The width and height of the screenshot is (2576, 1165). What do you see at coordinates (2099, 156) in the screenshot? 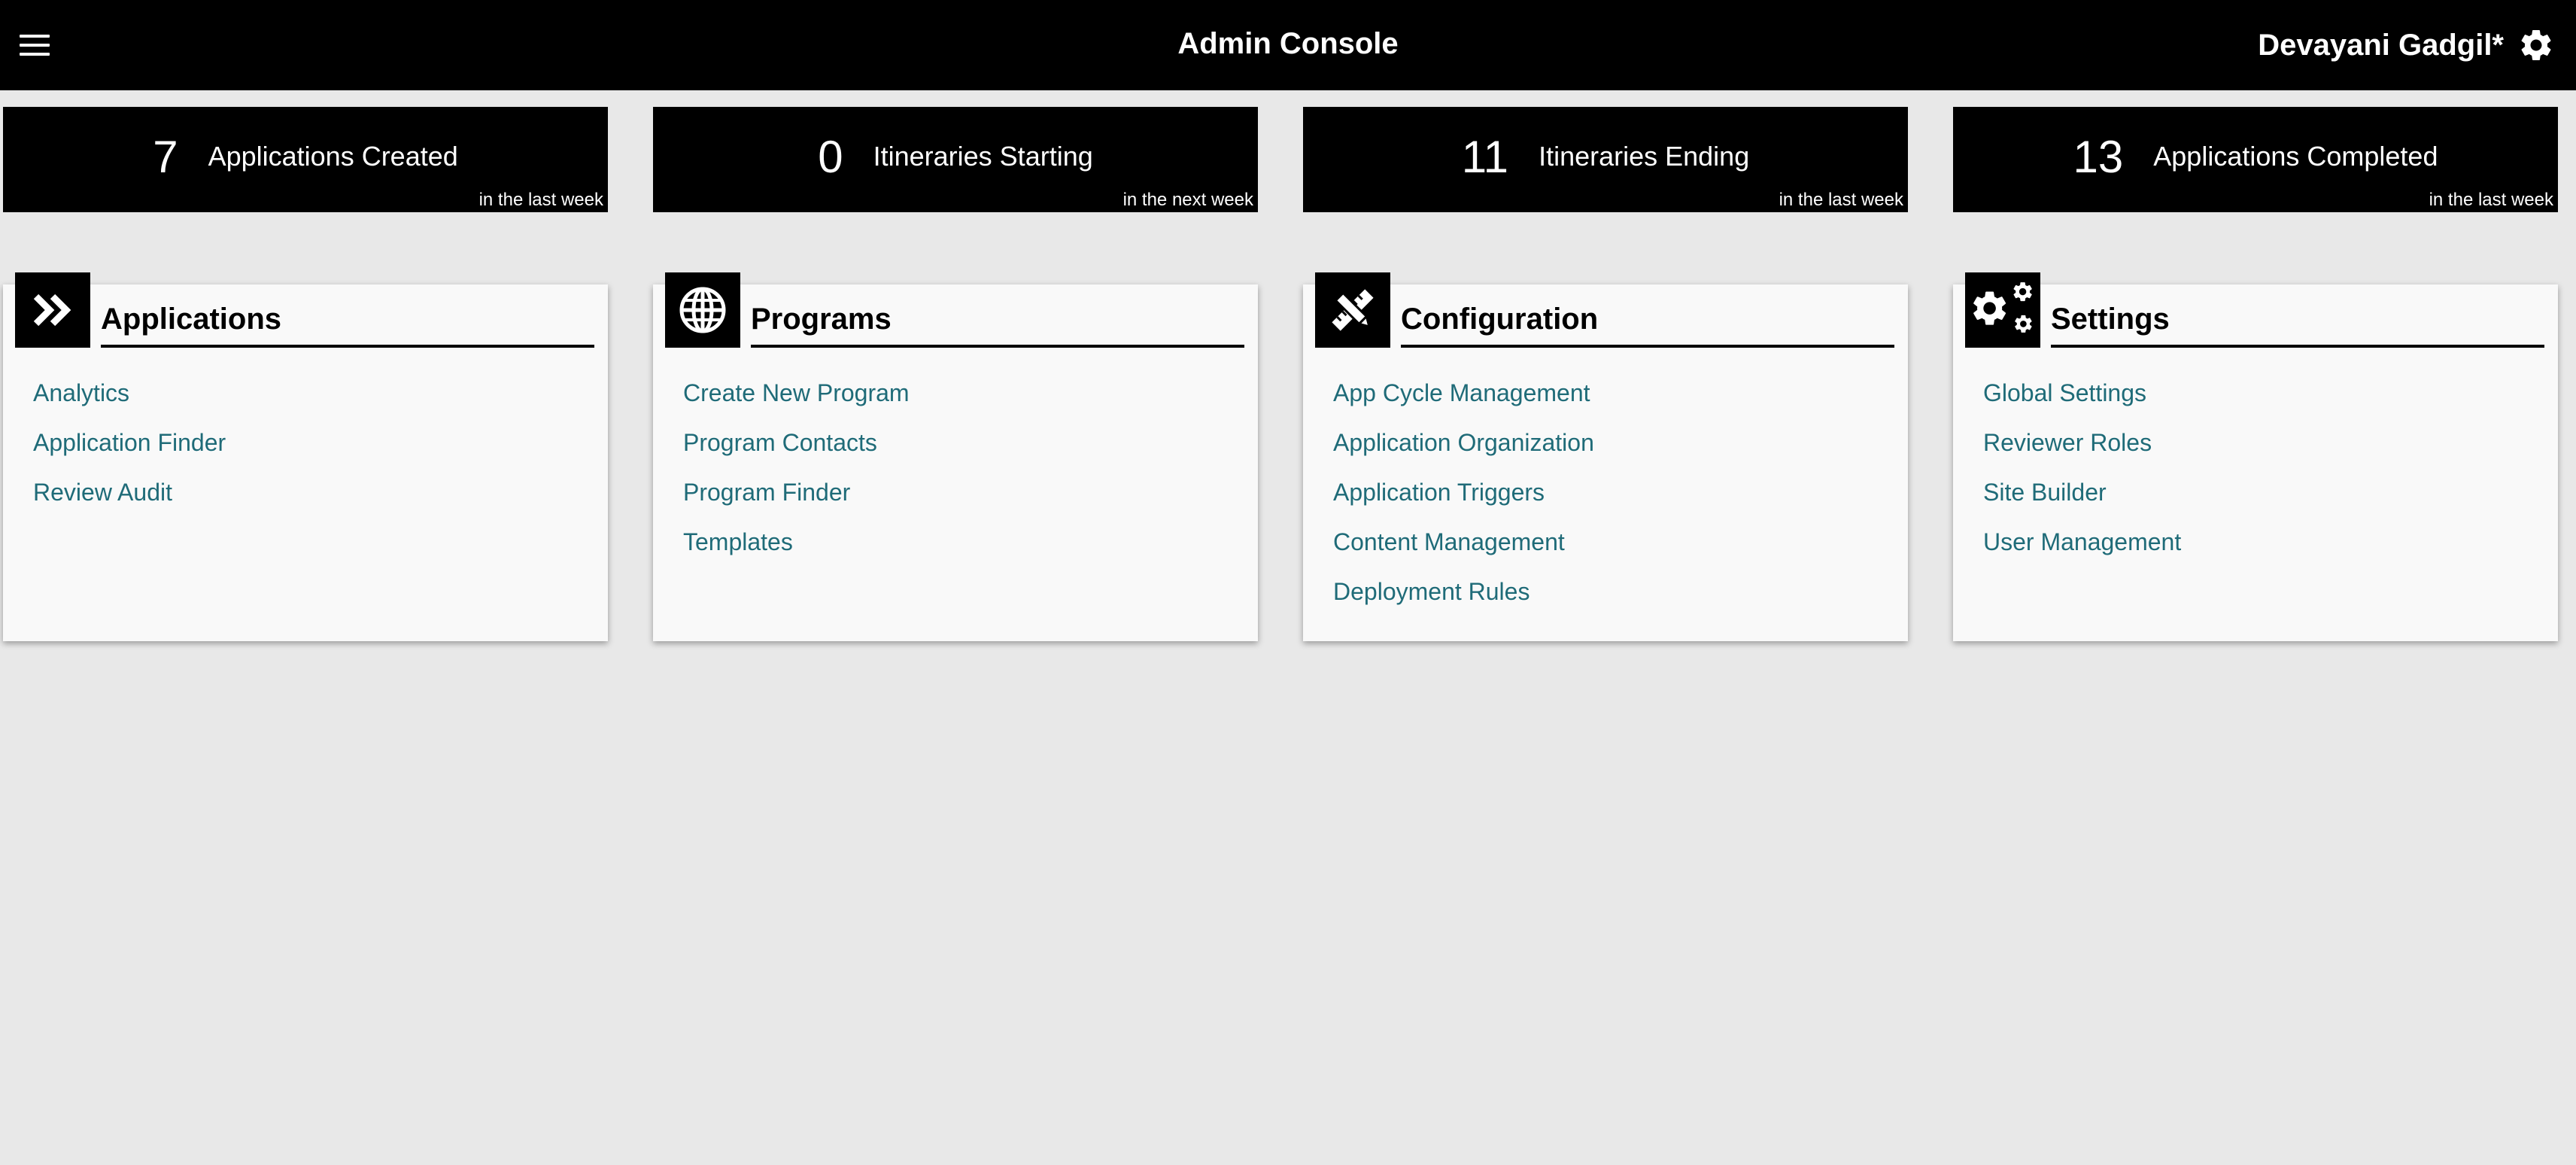
I see `stat-value: 13` at bounding box center [2099, 156].